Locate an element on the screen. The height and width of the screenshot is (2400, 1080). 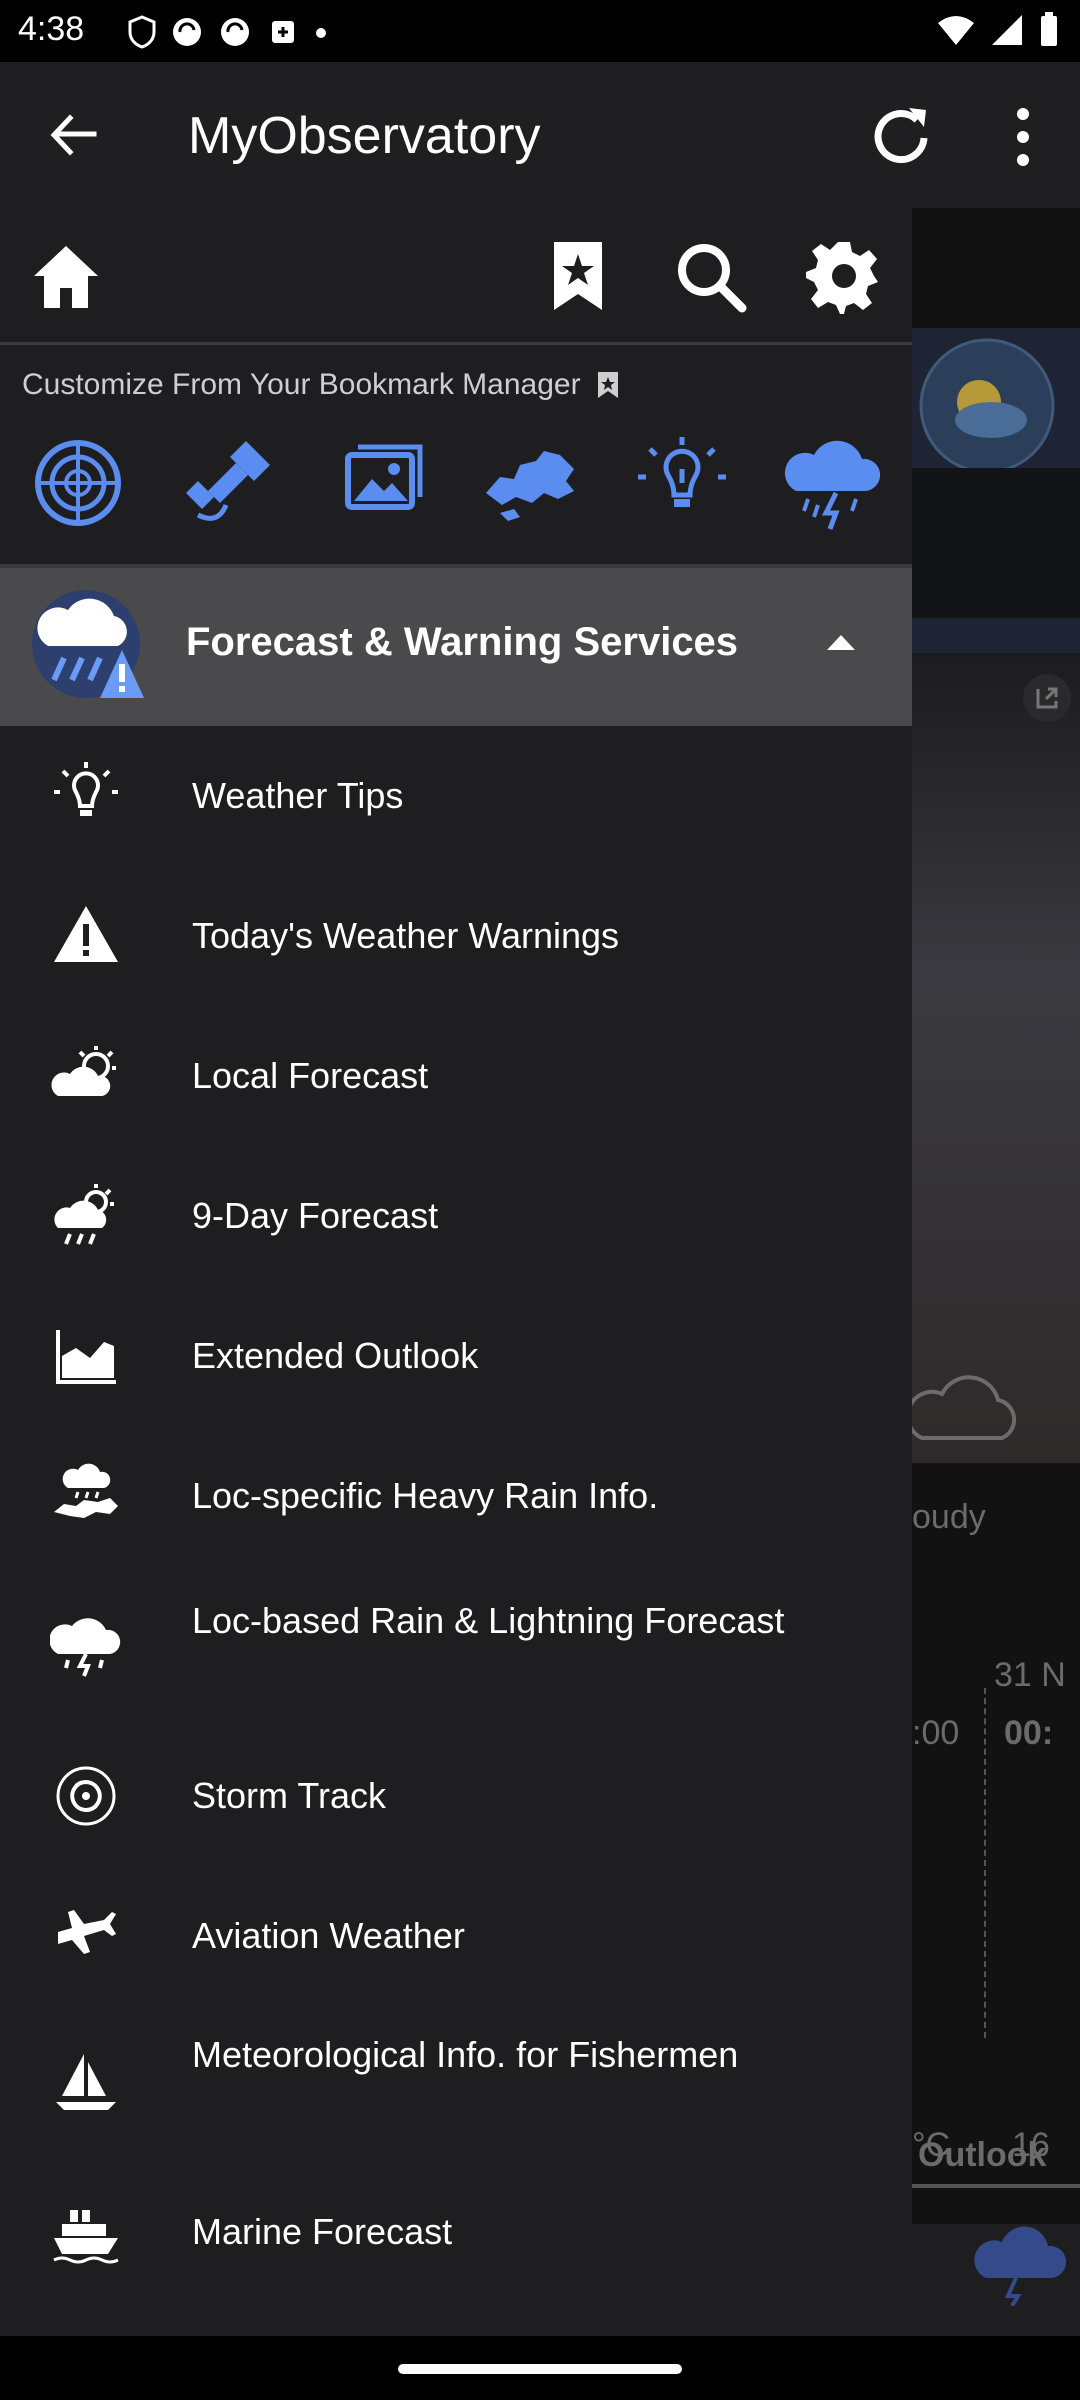
bookmark-small-icon is located at coordinates (607, 385).